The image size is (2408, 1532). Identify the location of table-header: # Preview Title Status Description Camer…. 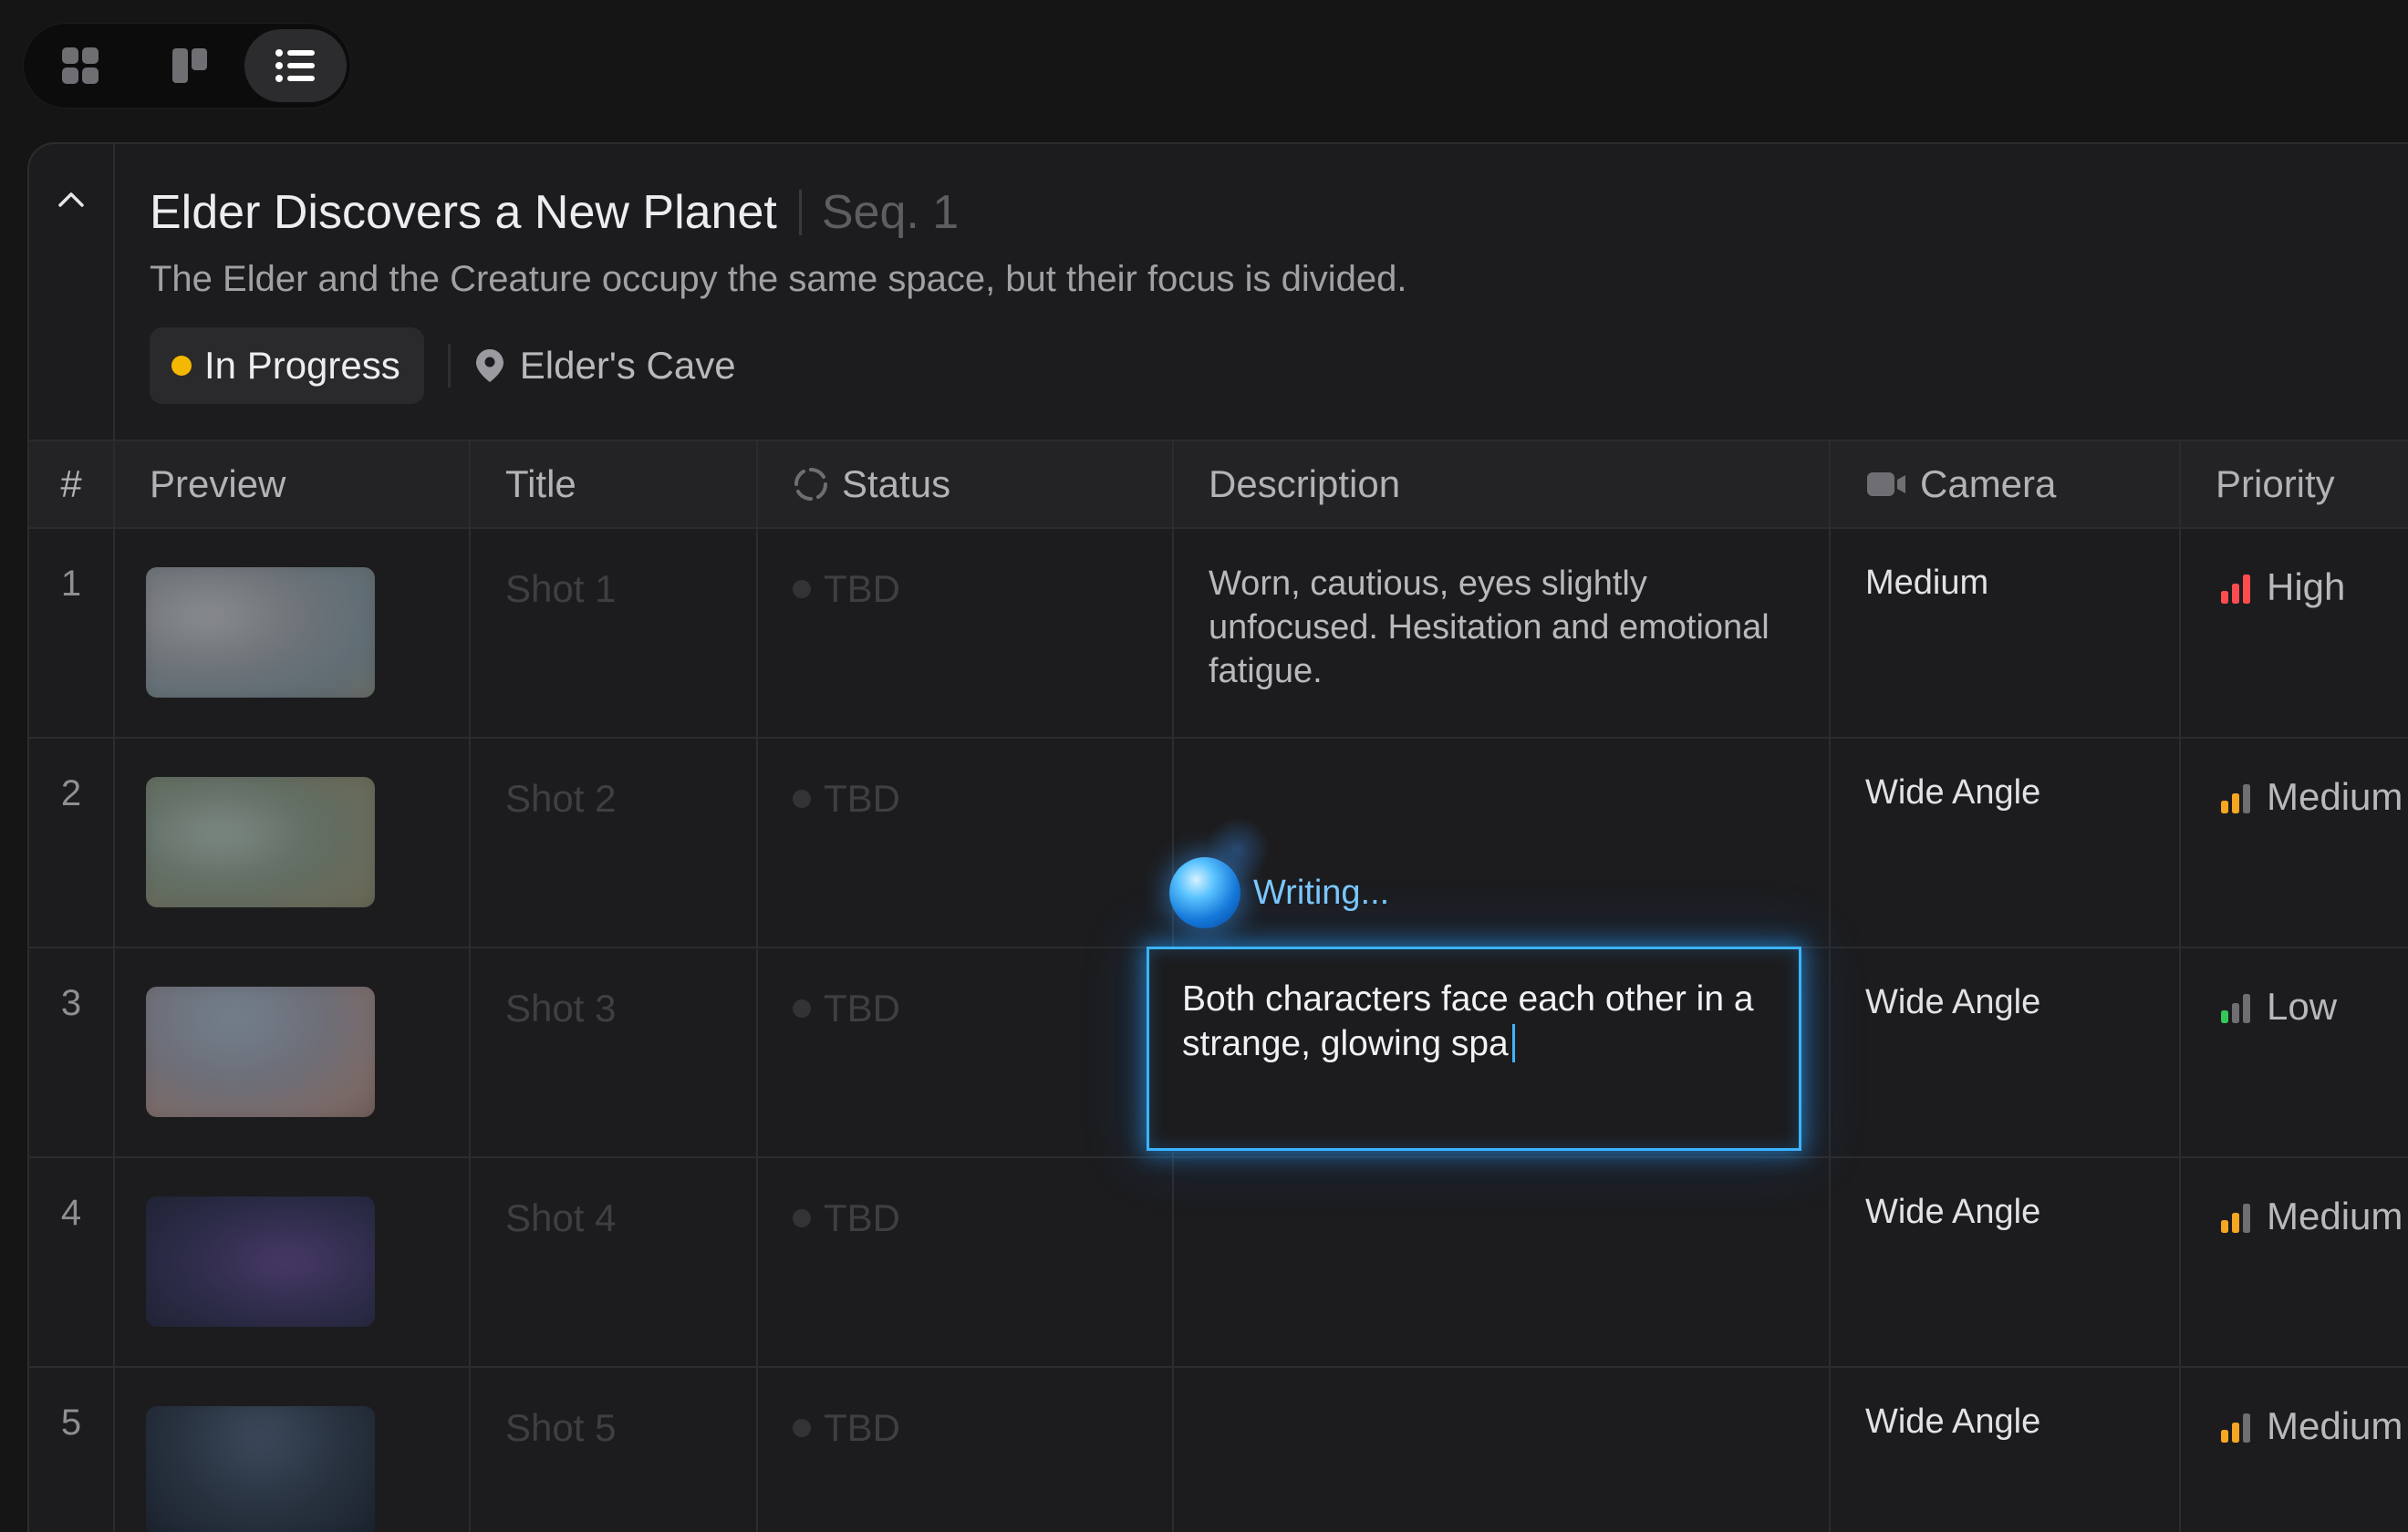
(1218, 484).